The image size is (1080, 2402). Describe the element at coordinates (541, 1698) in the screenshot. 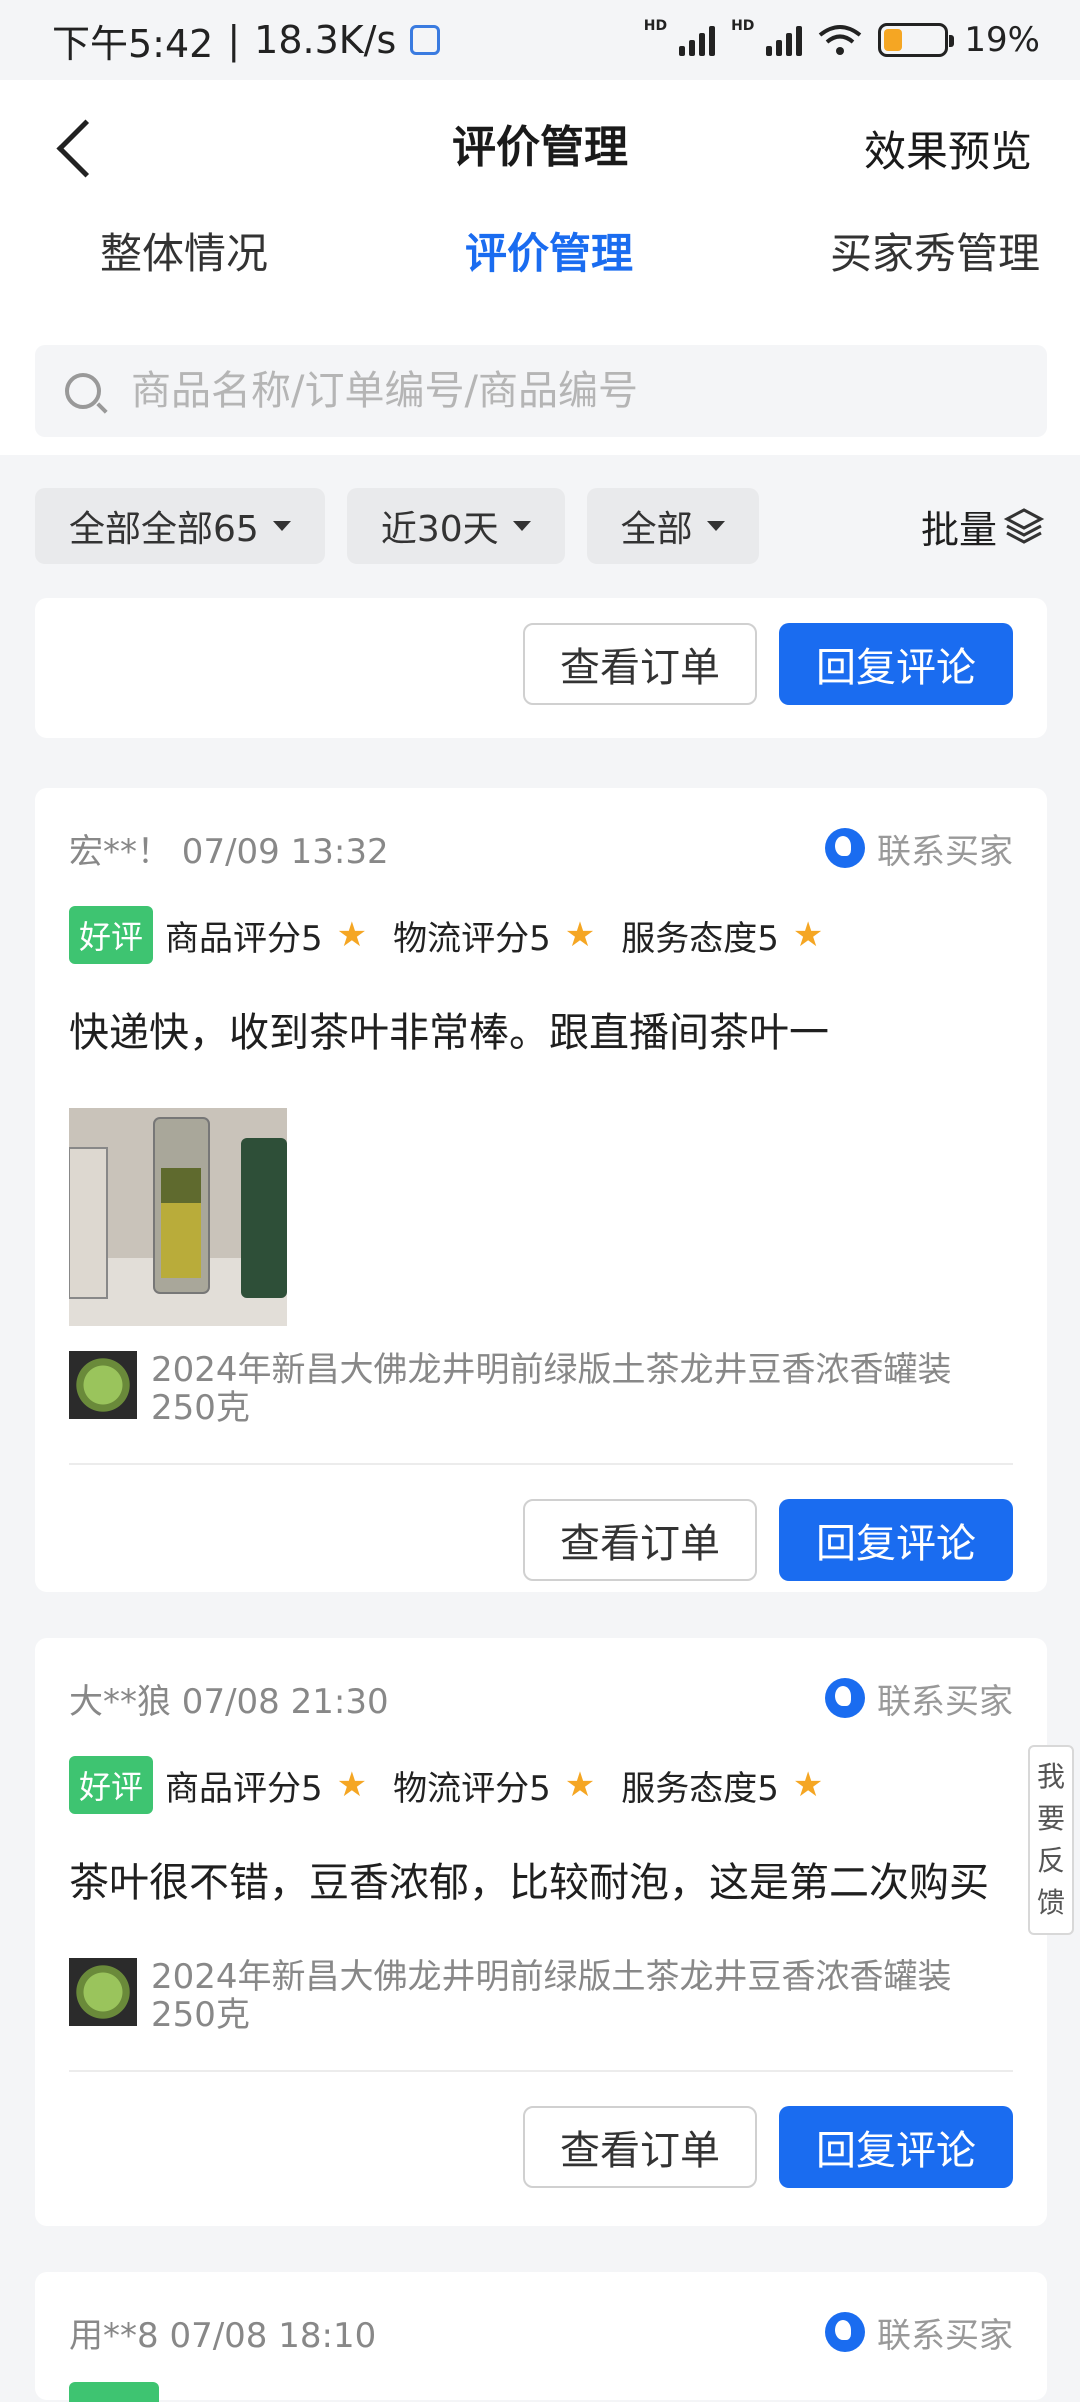

I see `card-header: 大**狼 07/08 21:30 联系买家` at that location.